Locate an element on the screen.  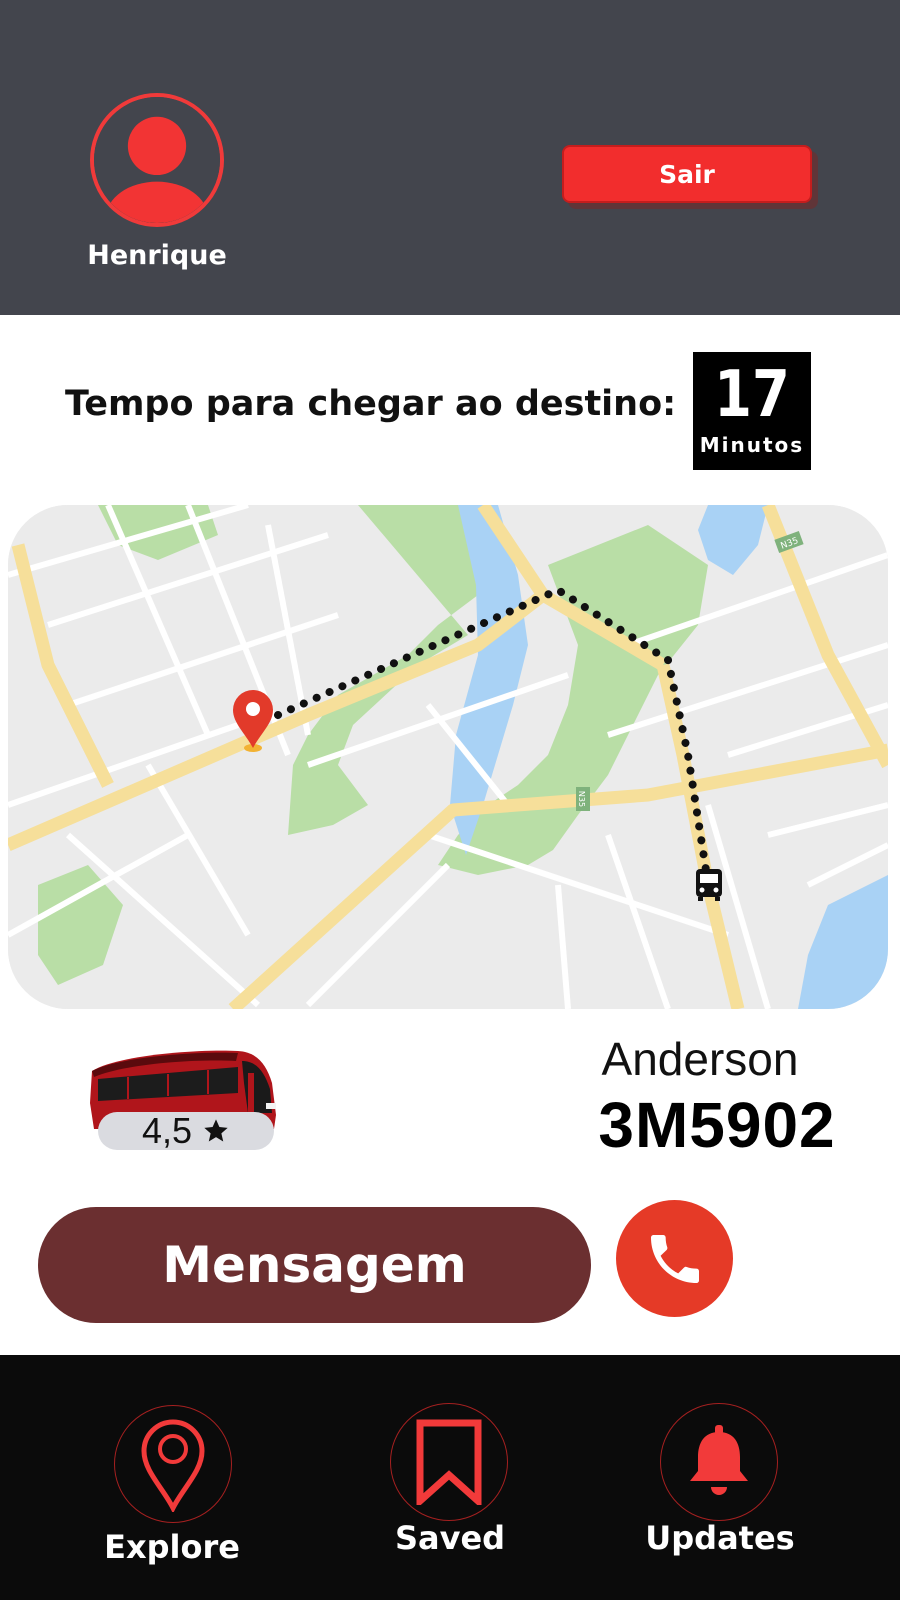
eta-badge: 17 Minutos is located at coordinates (752, 411).